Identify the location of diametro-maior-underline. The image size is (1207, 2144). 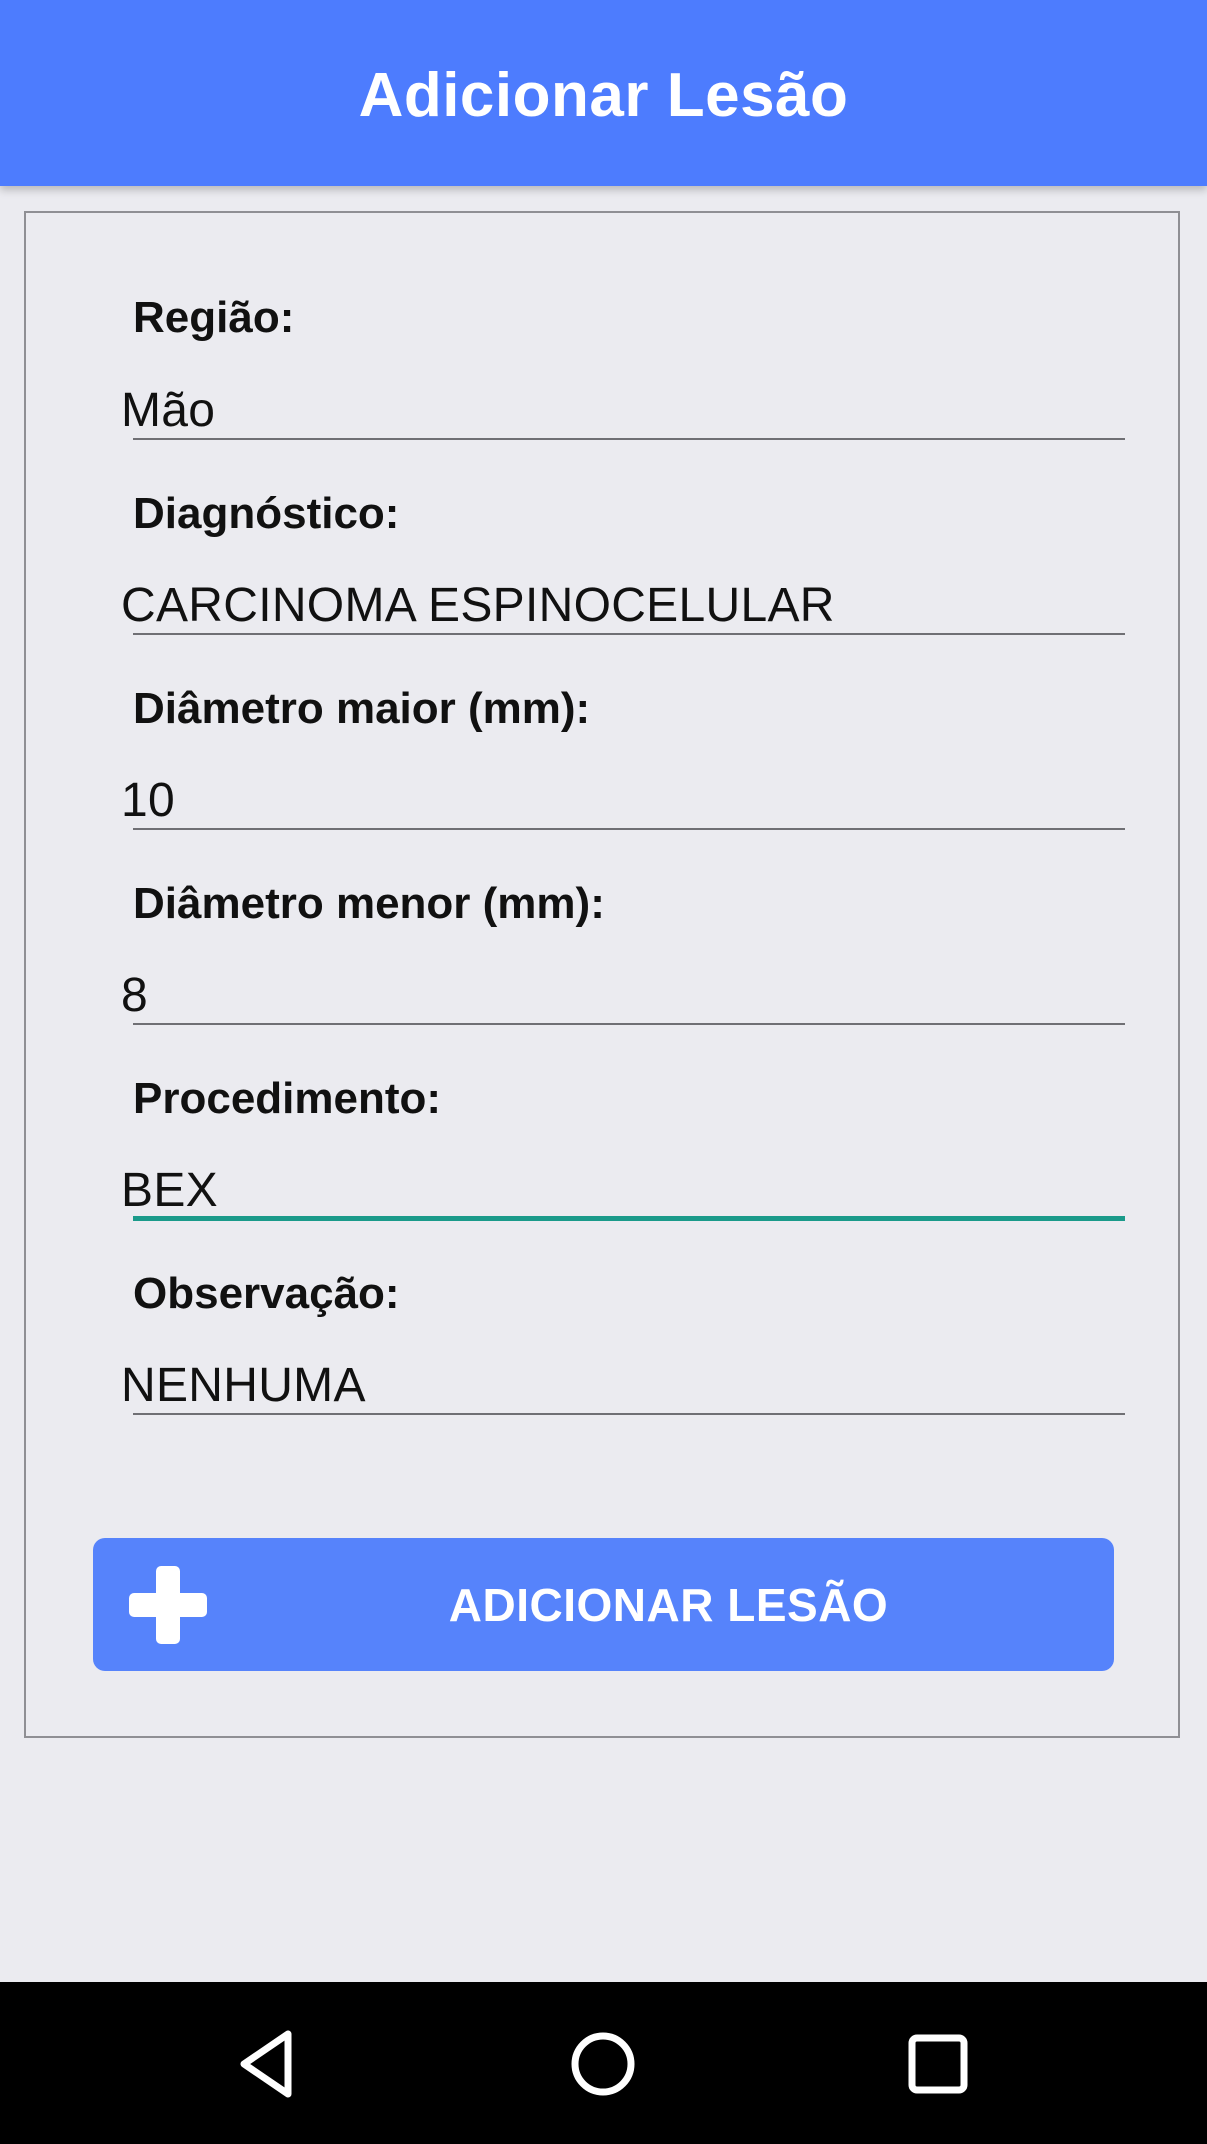
(629, 829).